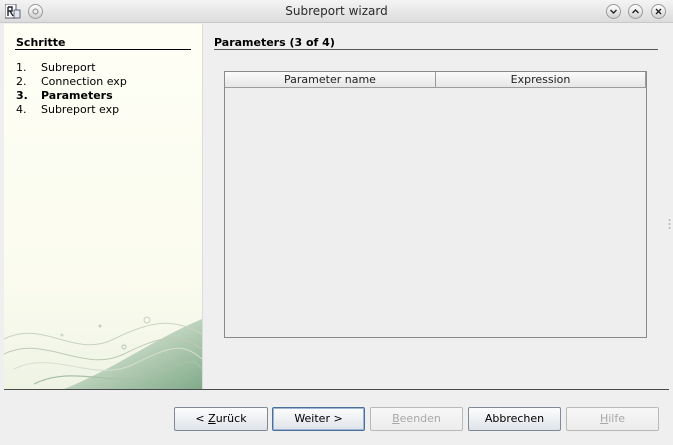 This screenshot has height=445, width=673. What do you see at coordinates (436, 49) in the screenshot?
I see `page-title-divider` at bounding box center [436, 49].